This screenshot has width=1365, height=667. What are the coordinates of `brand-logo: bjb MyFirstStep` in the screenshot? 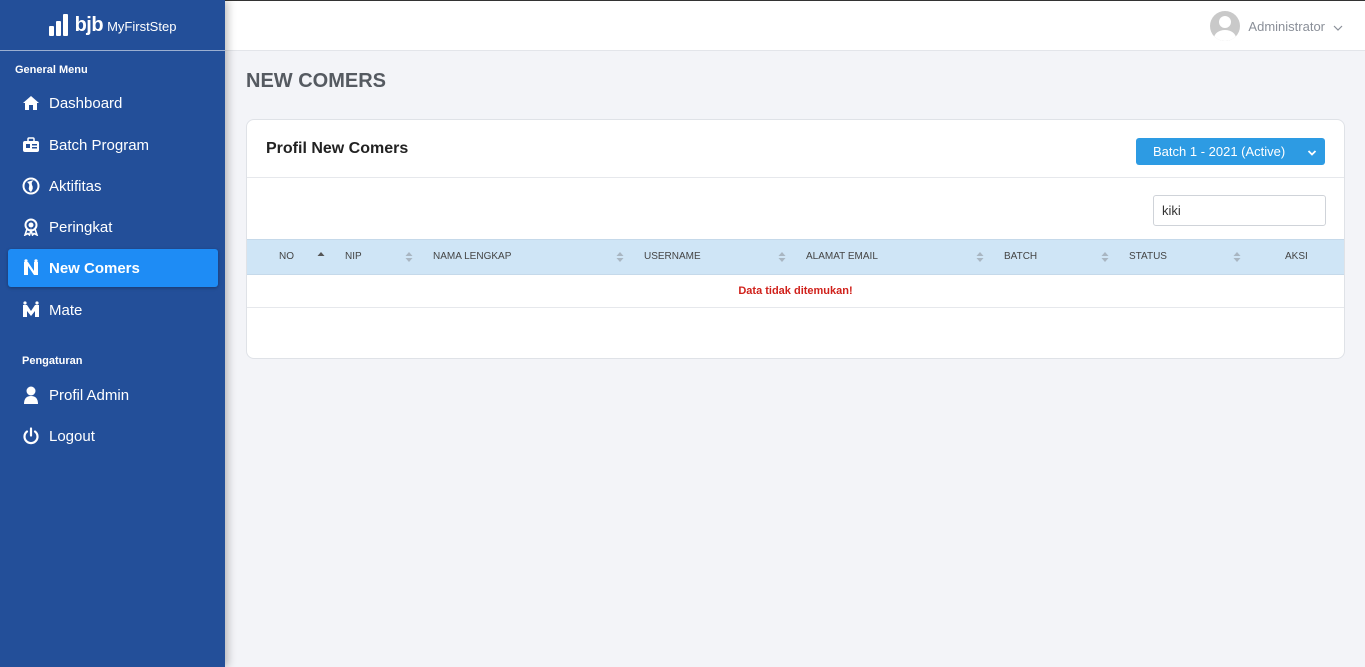 It's located at (112, 25).